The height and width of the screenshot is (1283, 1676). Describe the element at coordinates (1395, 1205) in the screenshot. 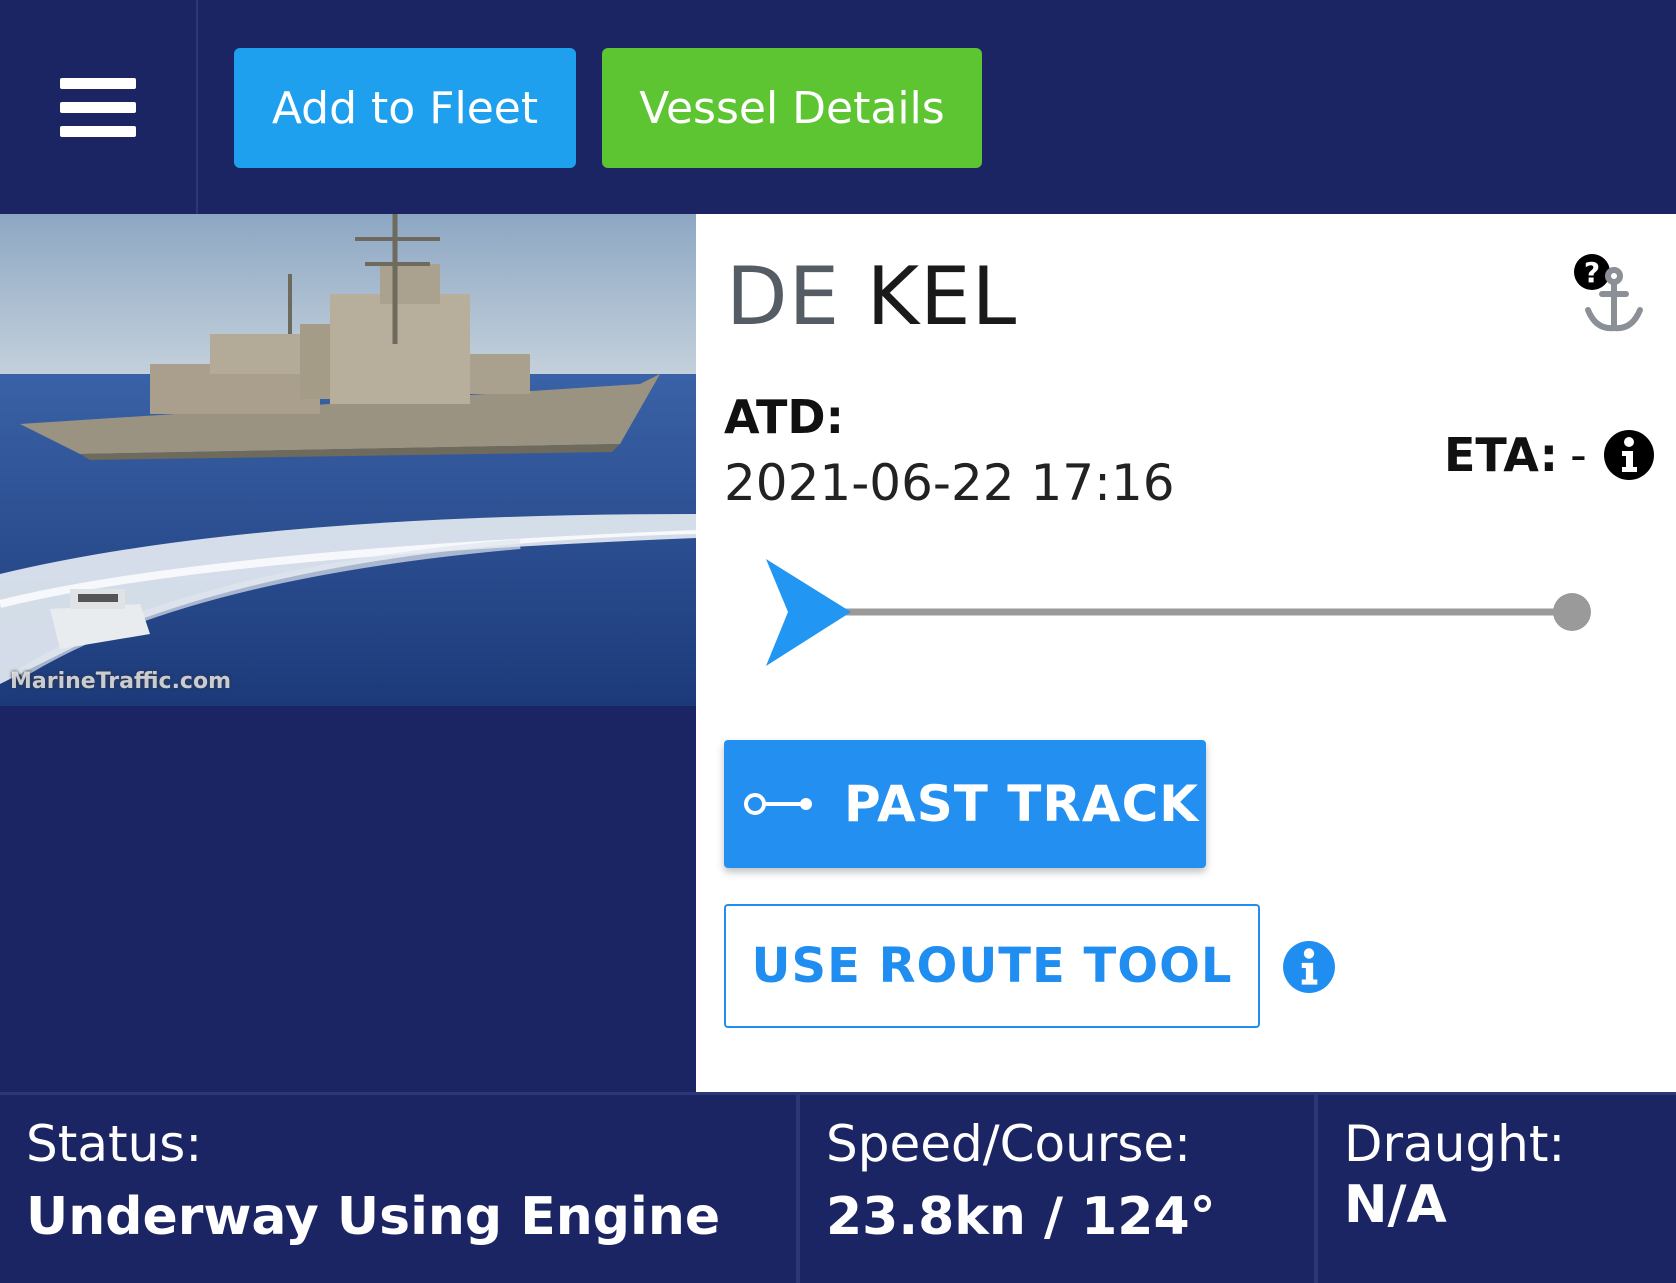

I see `draught-value: N/A` at that location.